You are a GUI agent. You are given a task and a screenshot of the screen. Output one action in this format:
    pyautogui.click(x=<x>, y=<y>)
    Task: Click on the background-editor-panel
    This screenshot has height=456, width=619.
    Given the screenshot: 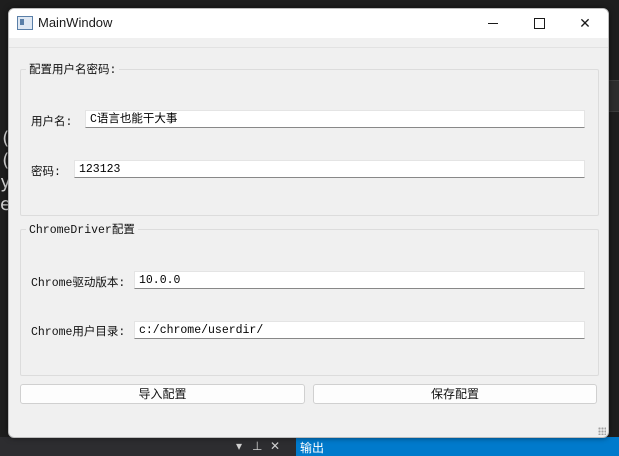 What is the action you would take?
    pyautogui.click(x=613, y=96)
    